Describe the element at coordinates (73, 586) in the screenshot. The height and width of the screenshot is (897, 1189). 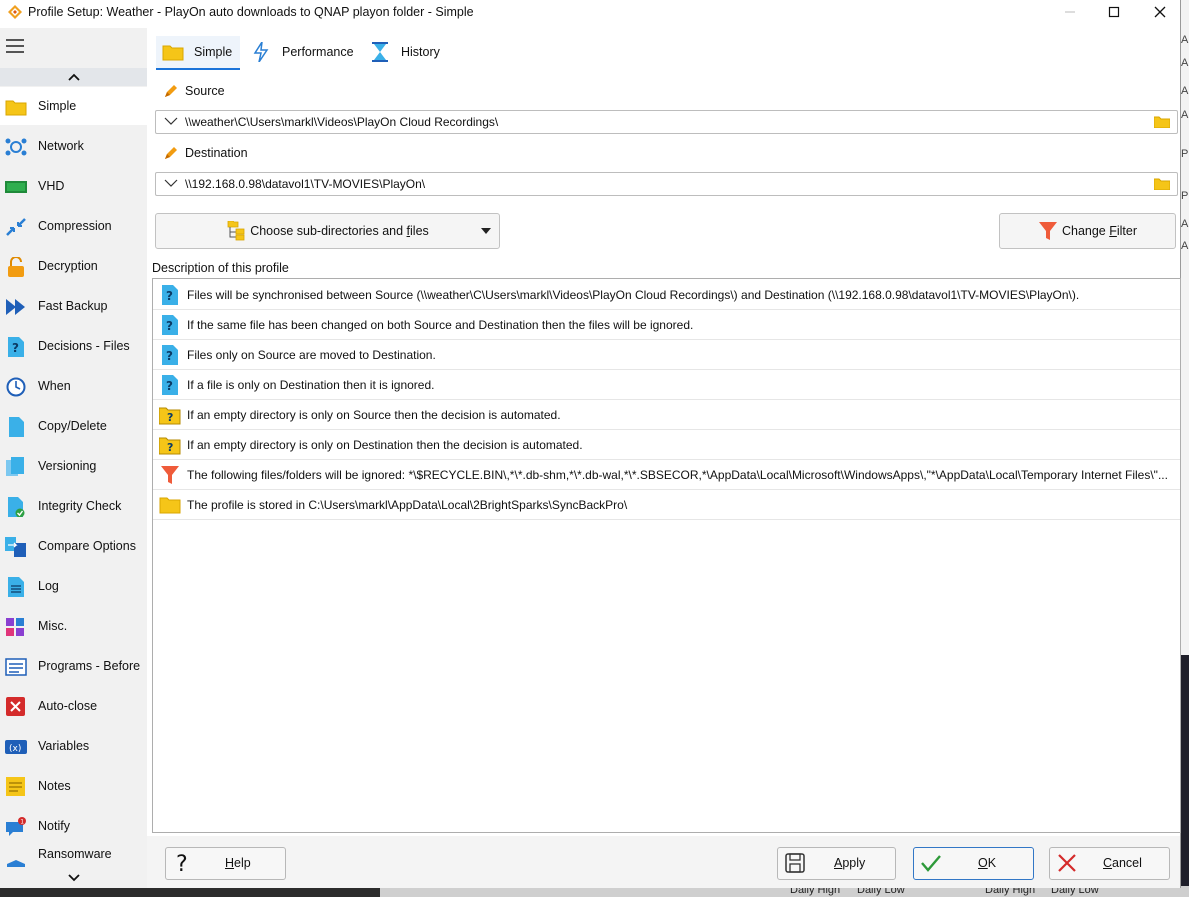
I see `sidebar-item-log: Log` at that location.